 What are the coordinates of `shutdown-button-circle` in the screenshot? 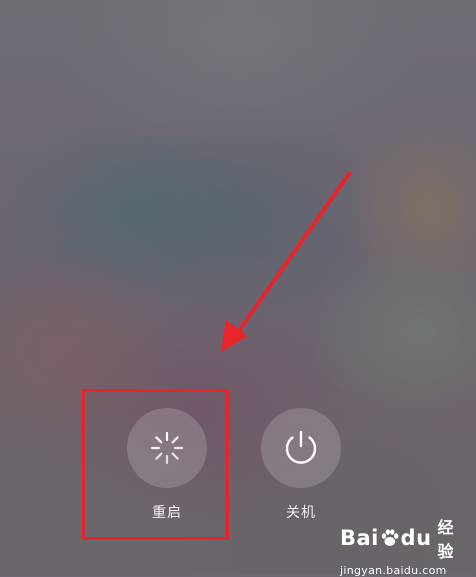 It's located at (301, 448).